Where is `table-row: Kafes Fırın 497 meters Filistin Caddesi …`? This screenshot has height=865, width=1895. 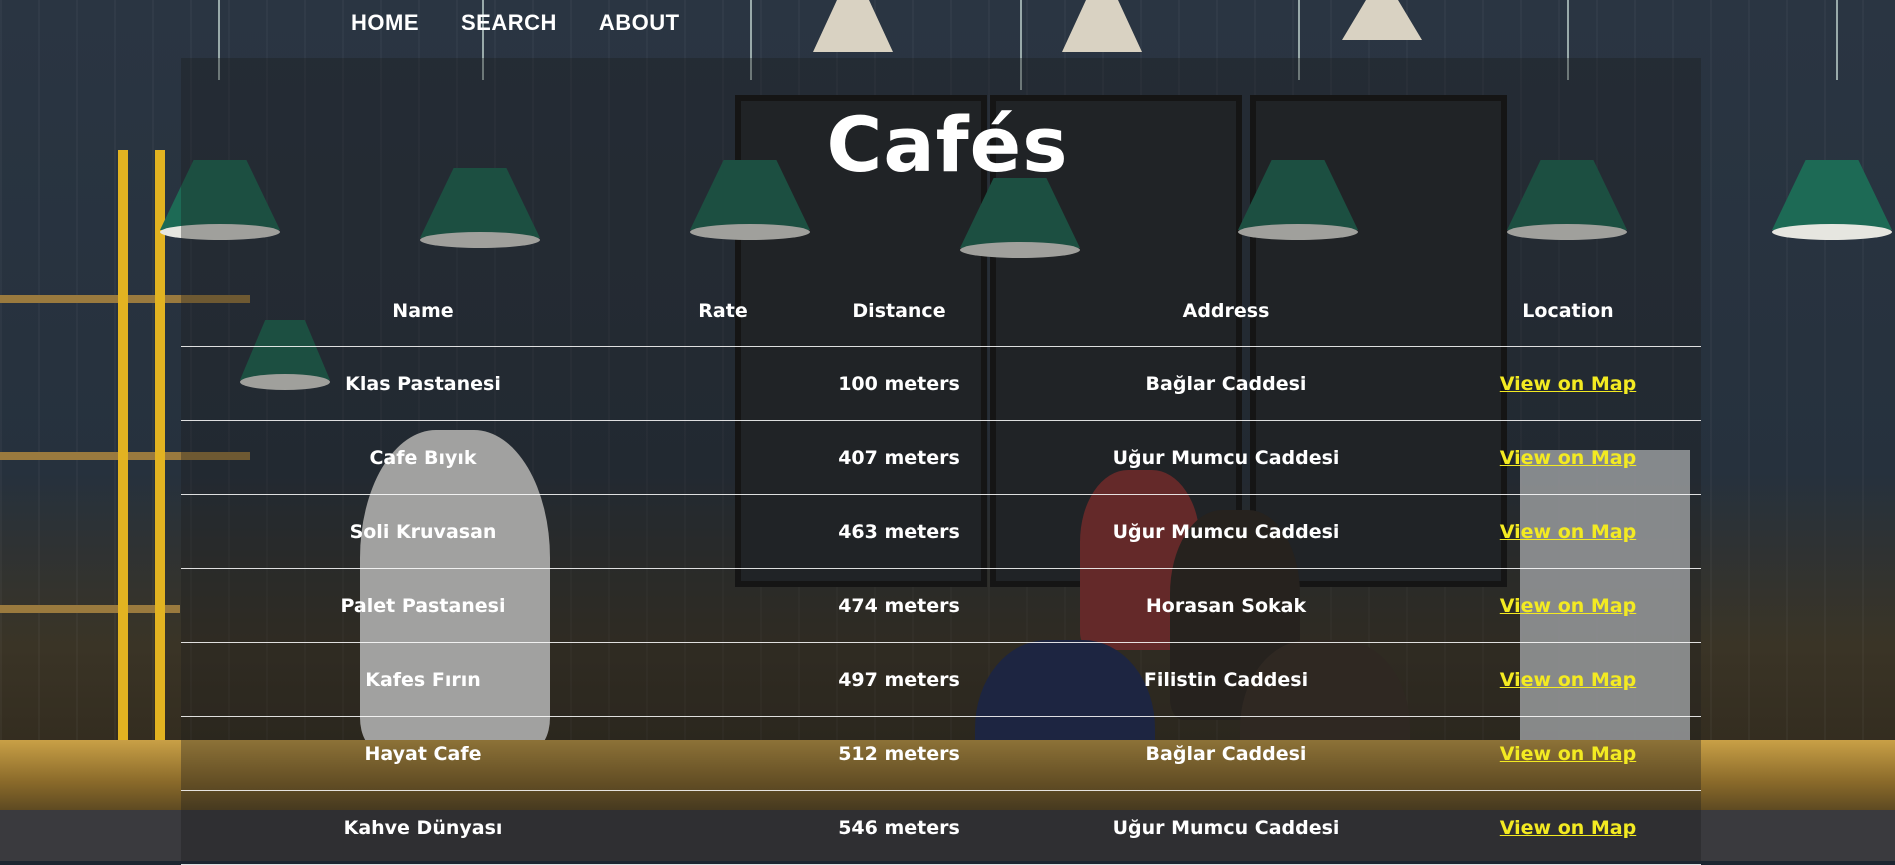 table-row: Kafes Fırın 497 meters Filistin Caddesi … is located at coordinates (941, 680).